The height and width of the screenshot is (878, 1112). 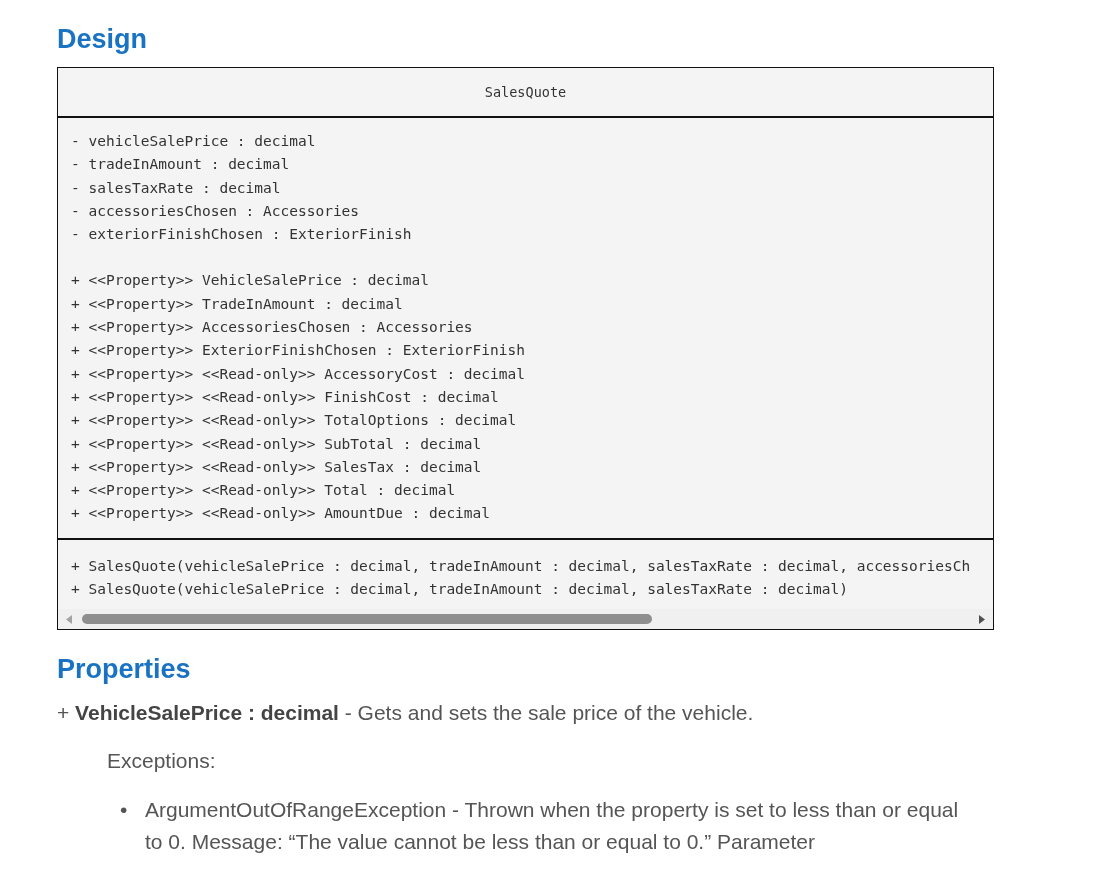 What do you see at coordinates (103, 39) in the screenshot?
I see `section-heading: Design` at bounding box center [103, 39].